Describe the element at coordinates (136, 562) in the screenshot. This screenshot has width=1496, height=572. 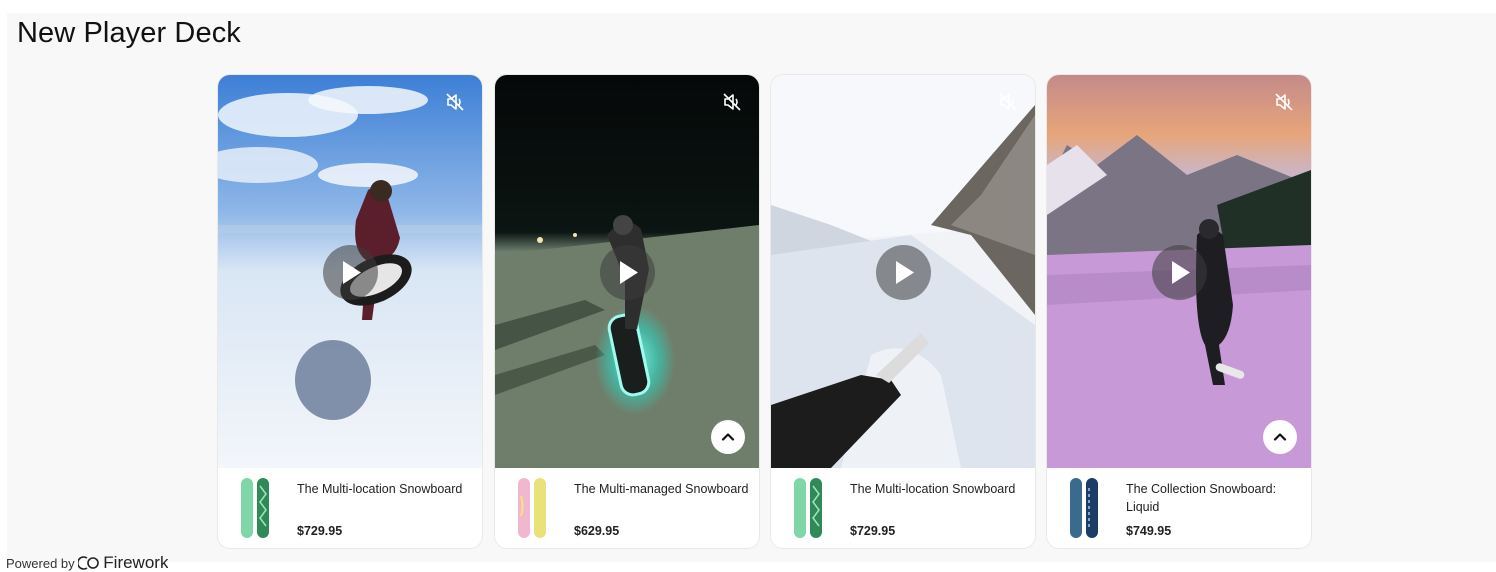
I see `firework-brand: Firework` at that location.